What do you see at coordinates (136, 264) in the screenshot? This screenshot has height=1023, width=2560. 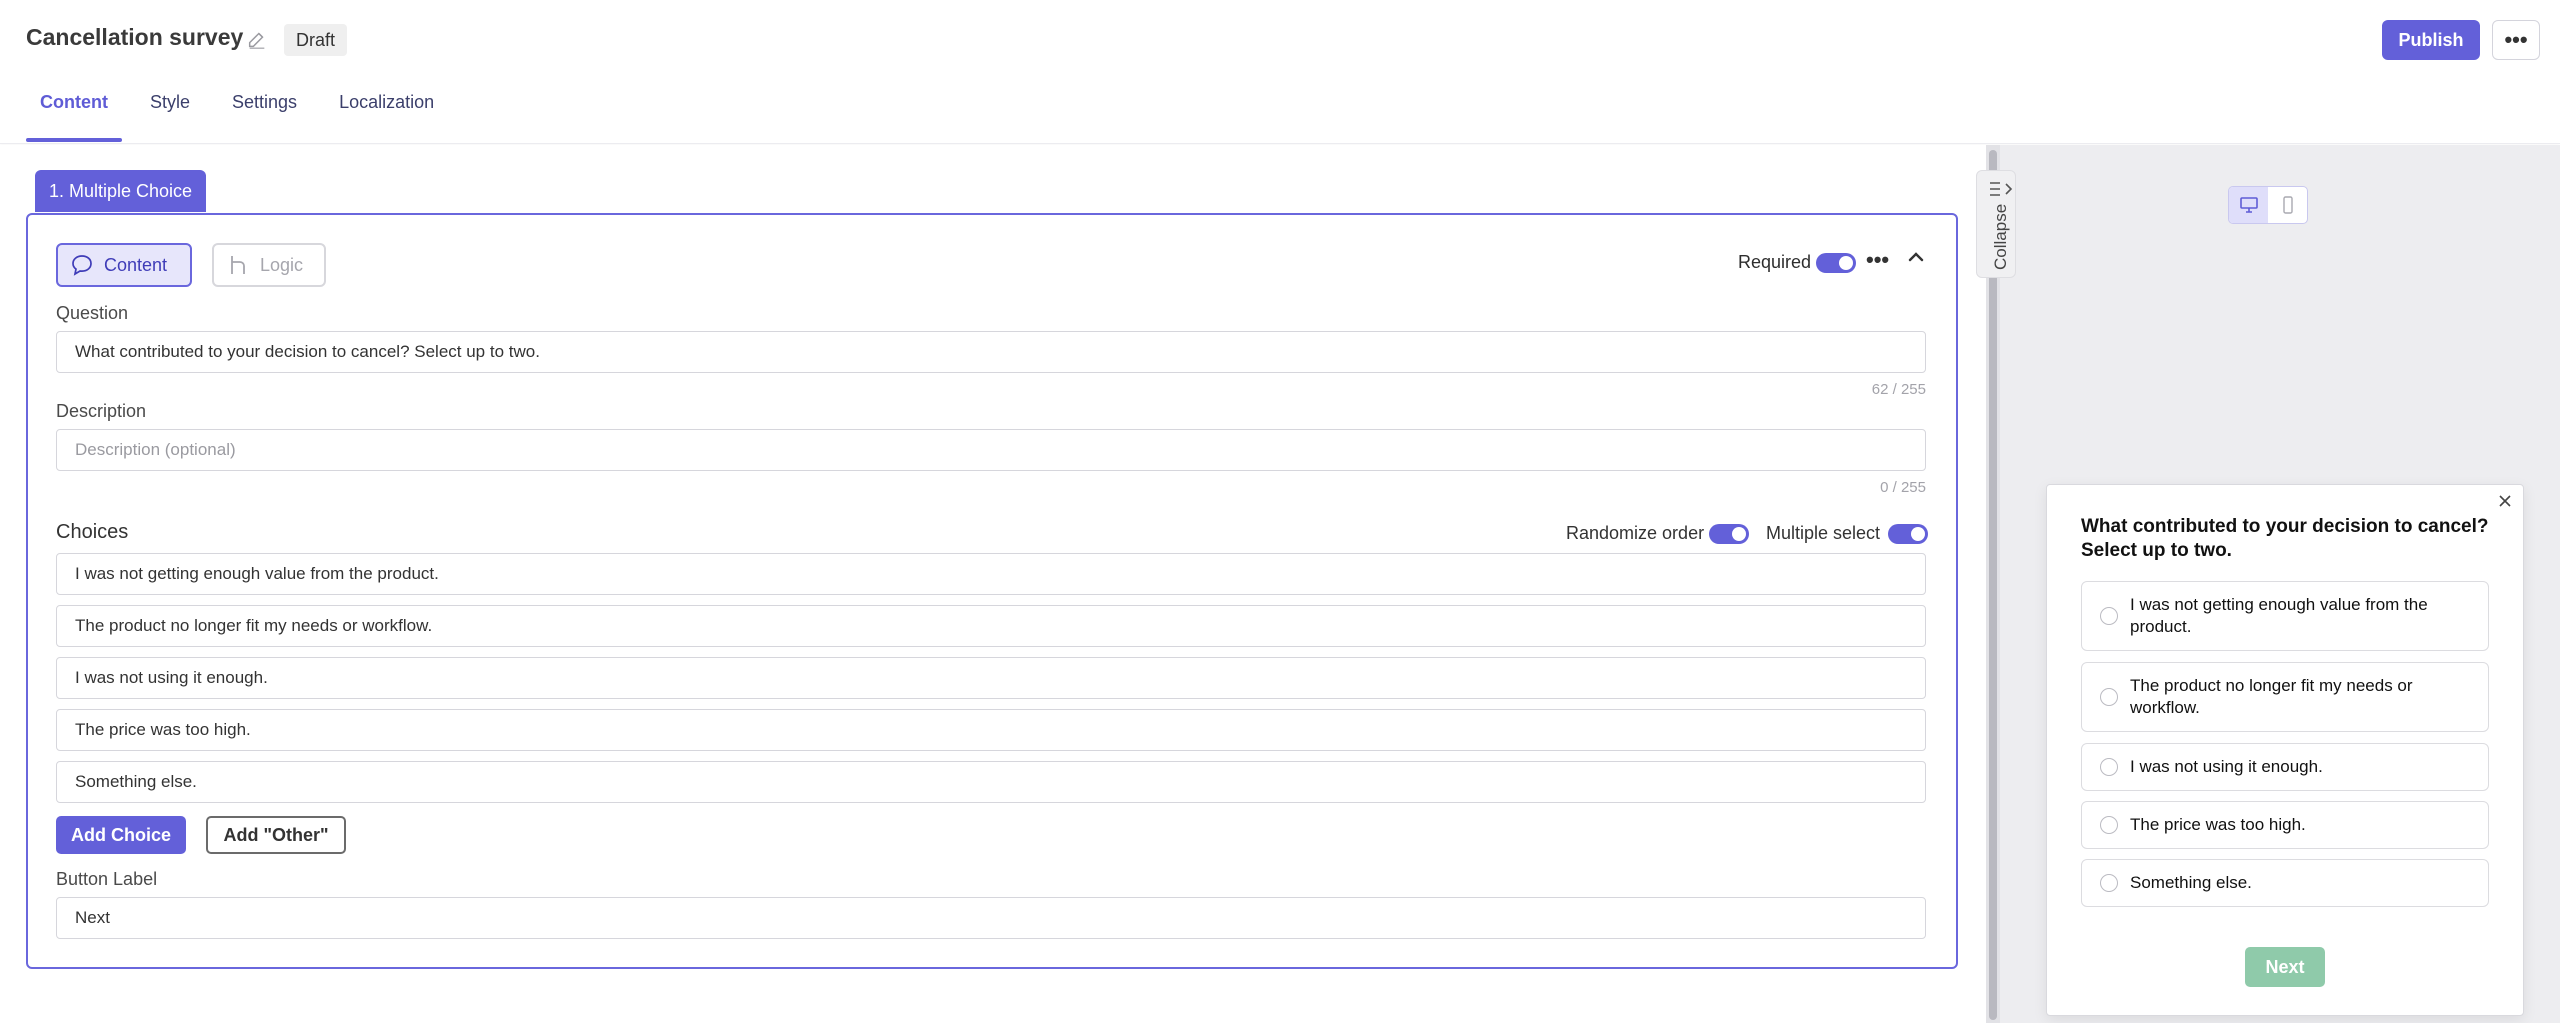 I see `mode-content-label: Content` at bounding box center [136, 264].